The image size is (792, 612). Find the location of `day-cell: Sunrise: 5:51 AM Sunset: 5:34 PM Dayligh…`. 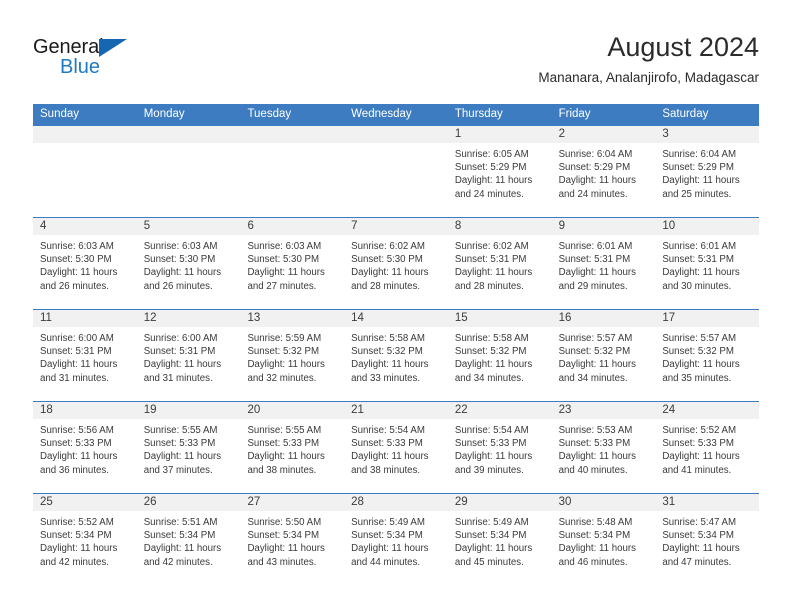

day-cell: Sunrise: 5:51 AM Sunset: 5:34 PM Dayligh… is located at coordinates (189, 548).